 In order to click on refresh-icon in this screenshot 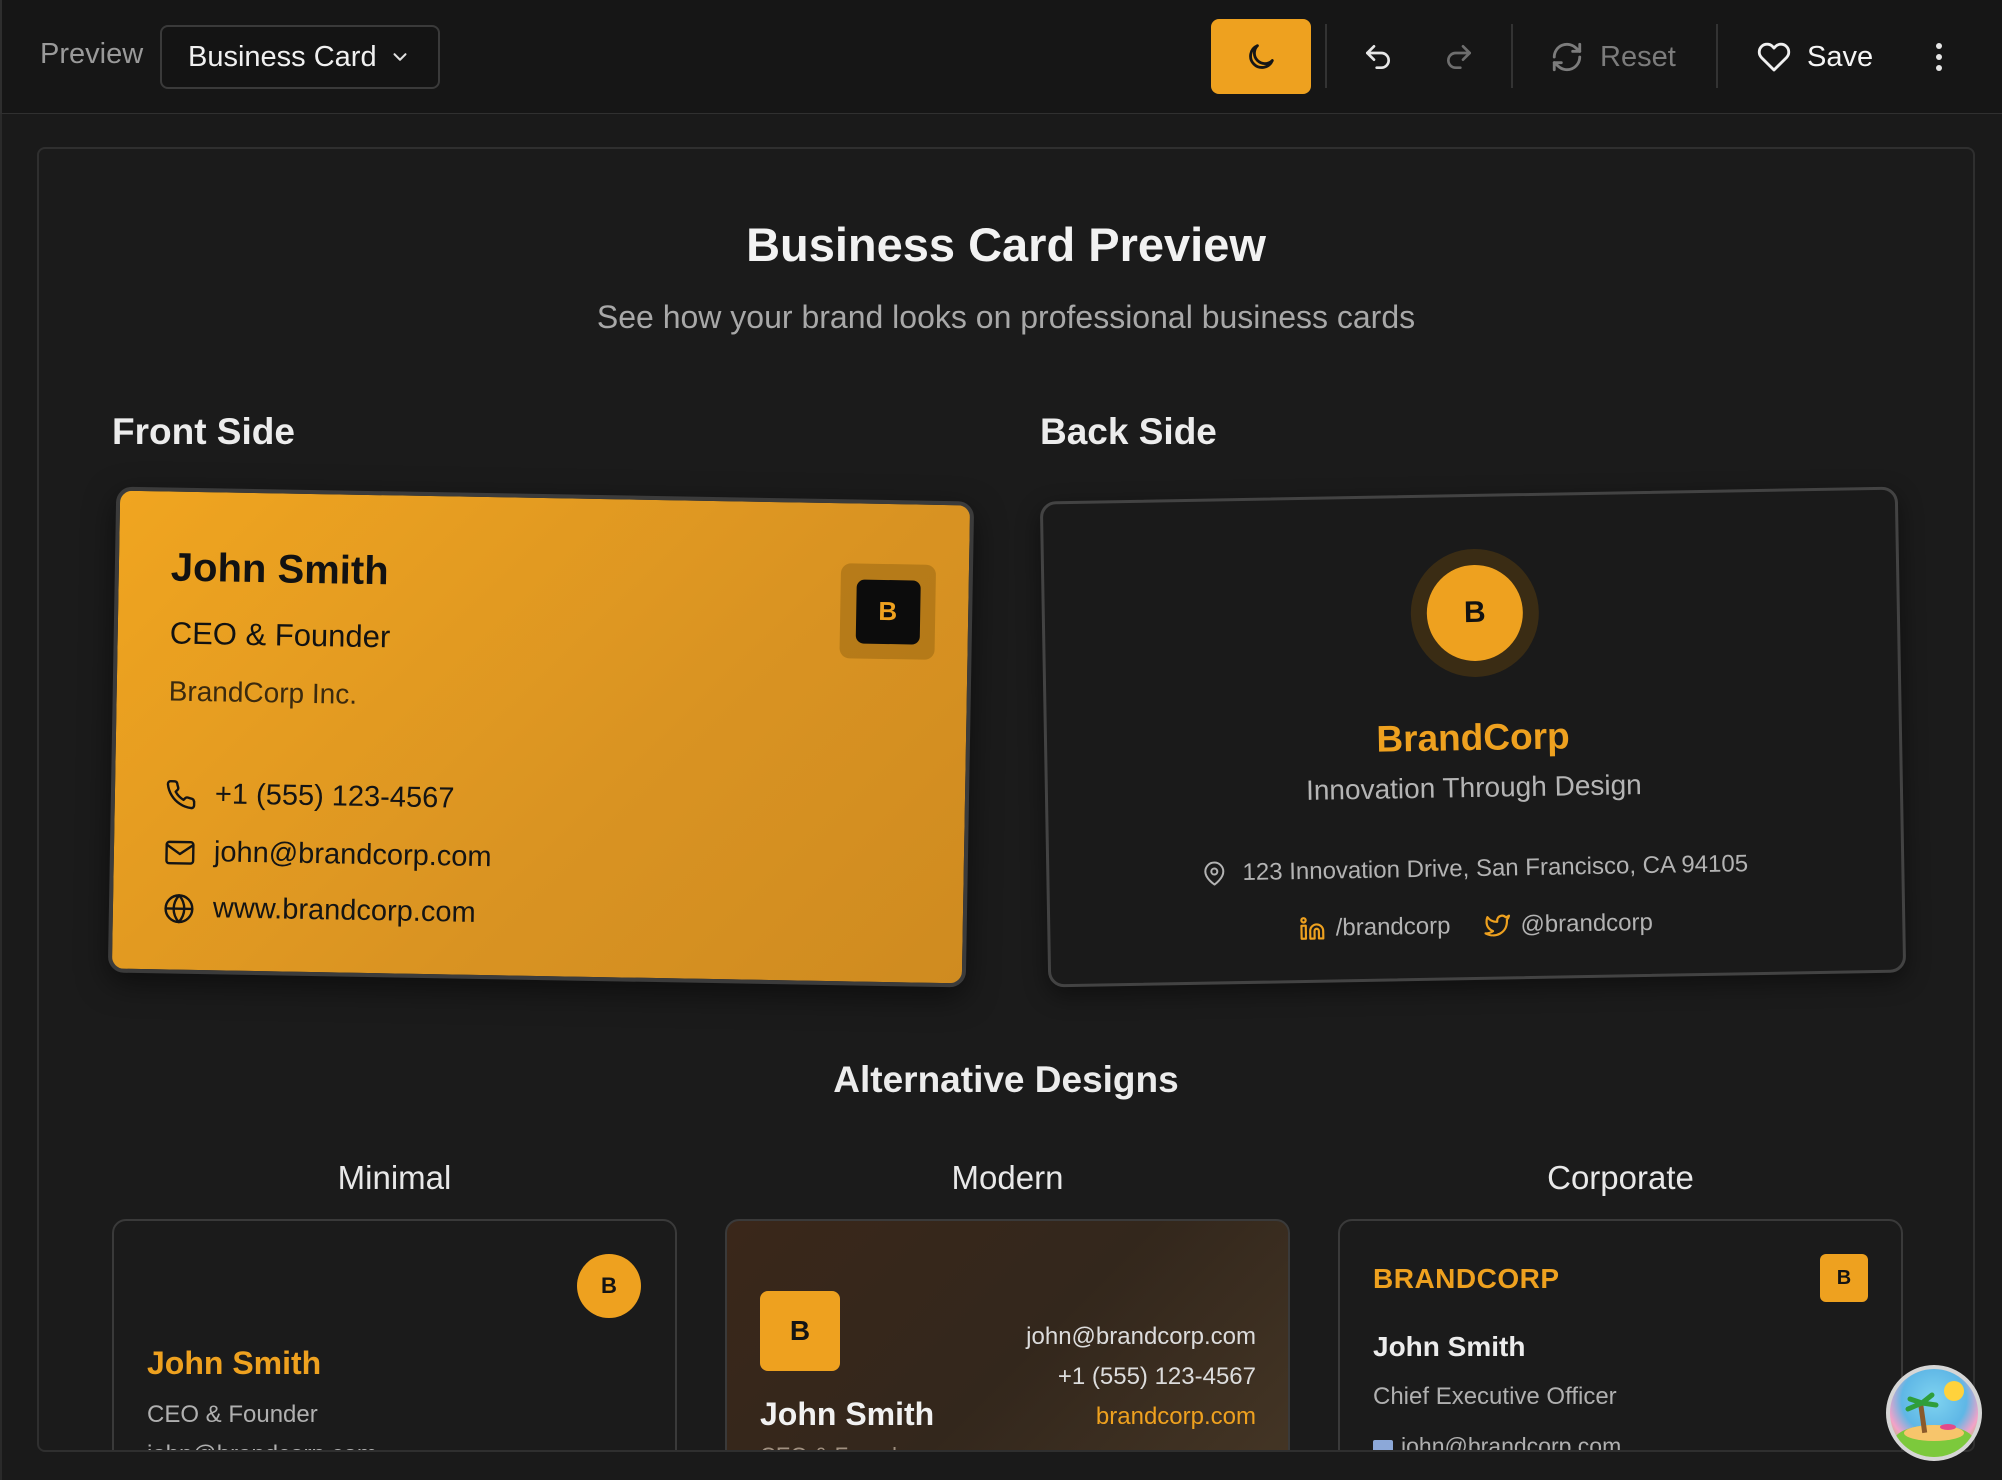, I will do `click(1567, 57)`.